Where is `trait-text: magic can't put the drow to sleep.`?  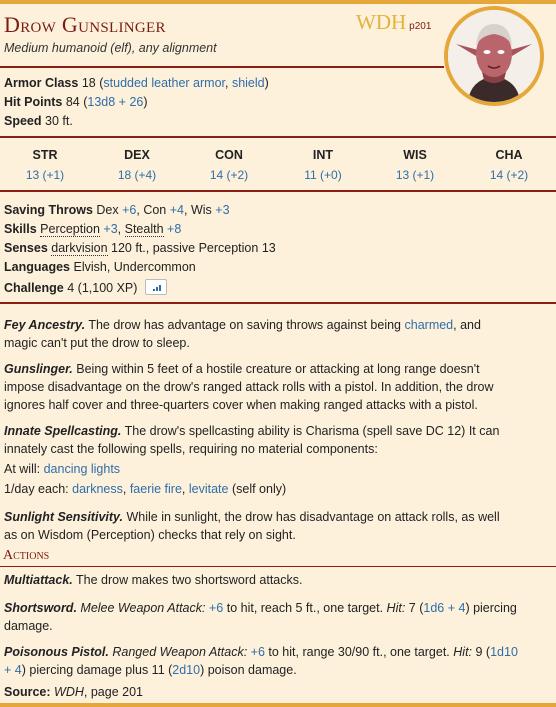
trait-text: magic can't put the drow to sleep. is located at coordinates (97, 343).